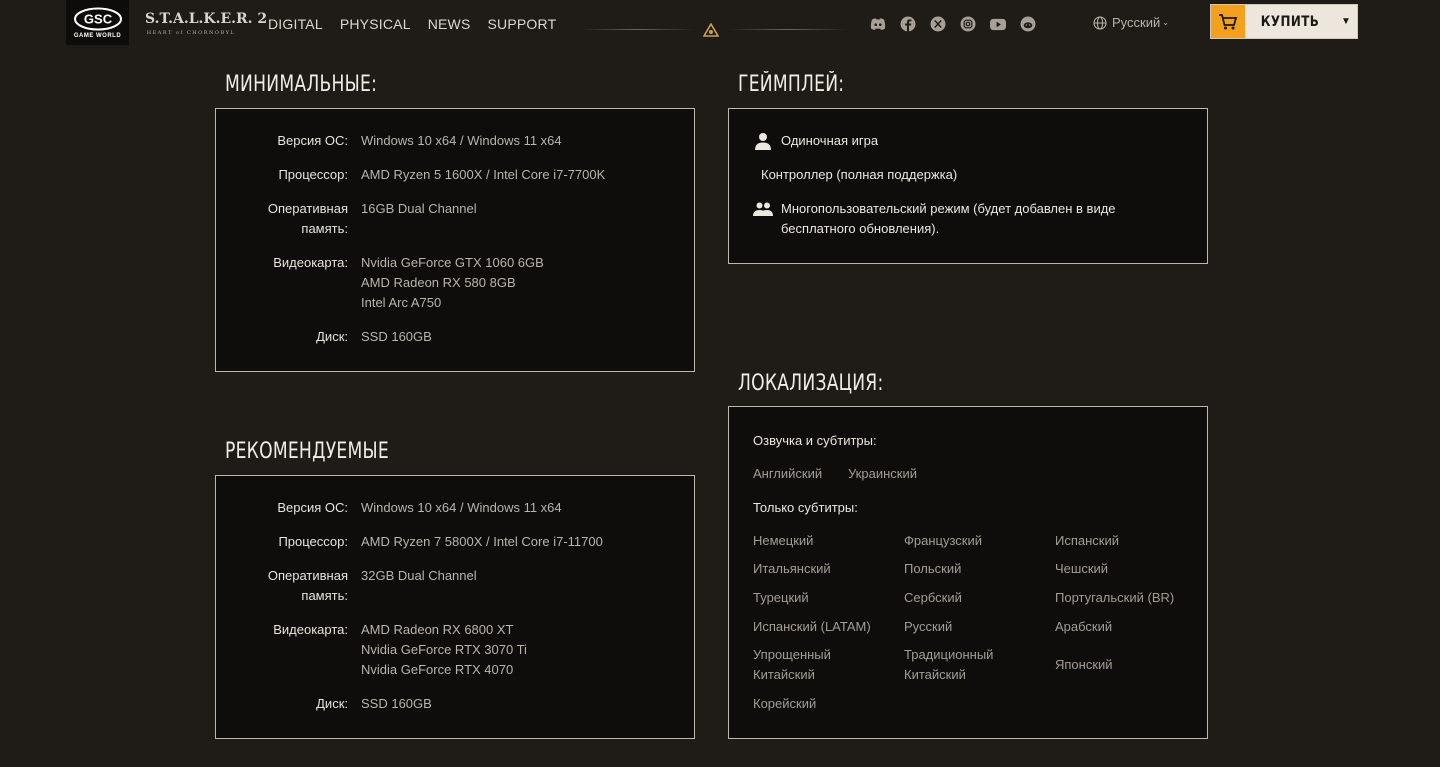 This screenshot has height=767, width=1440. Describe the element at coordinates (783, 540) in the screenshot. I see `language-item: Немецкий` at that location.